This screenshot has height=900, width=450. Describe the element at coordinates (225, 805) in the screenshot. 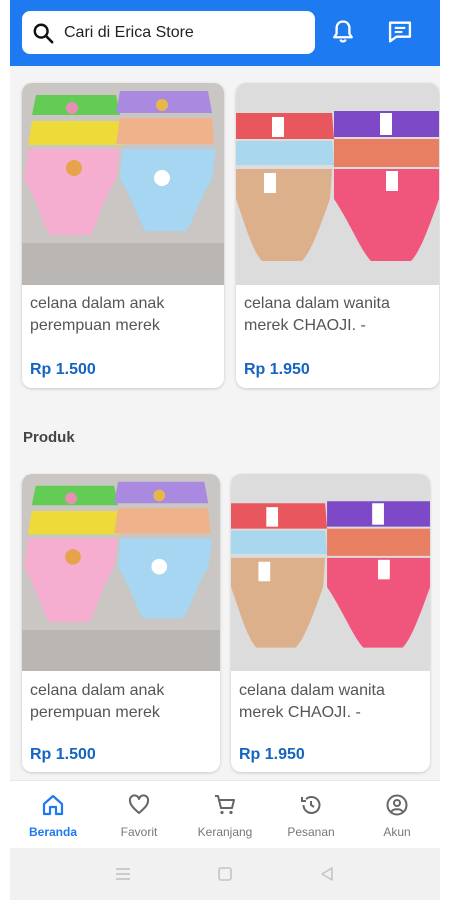

I see `cart-icon` at that location.